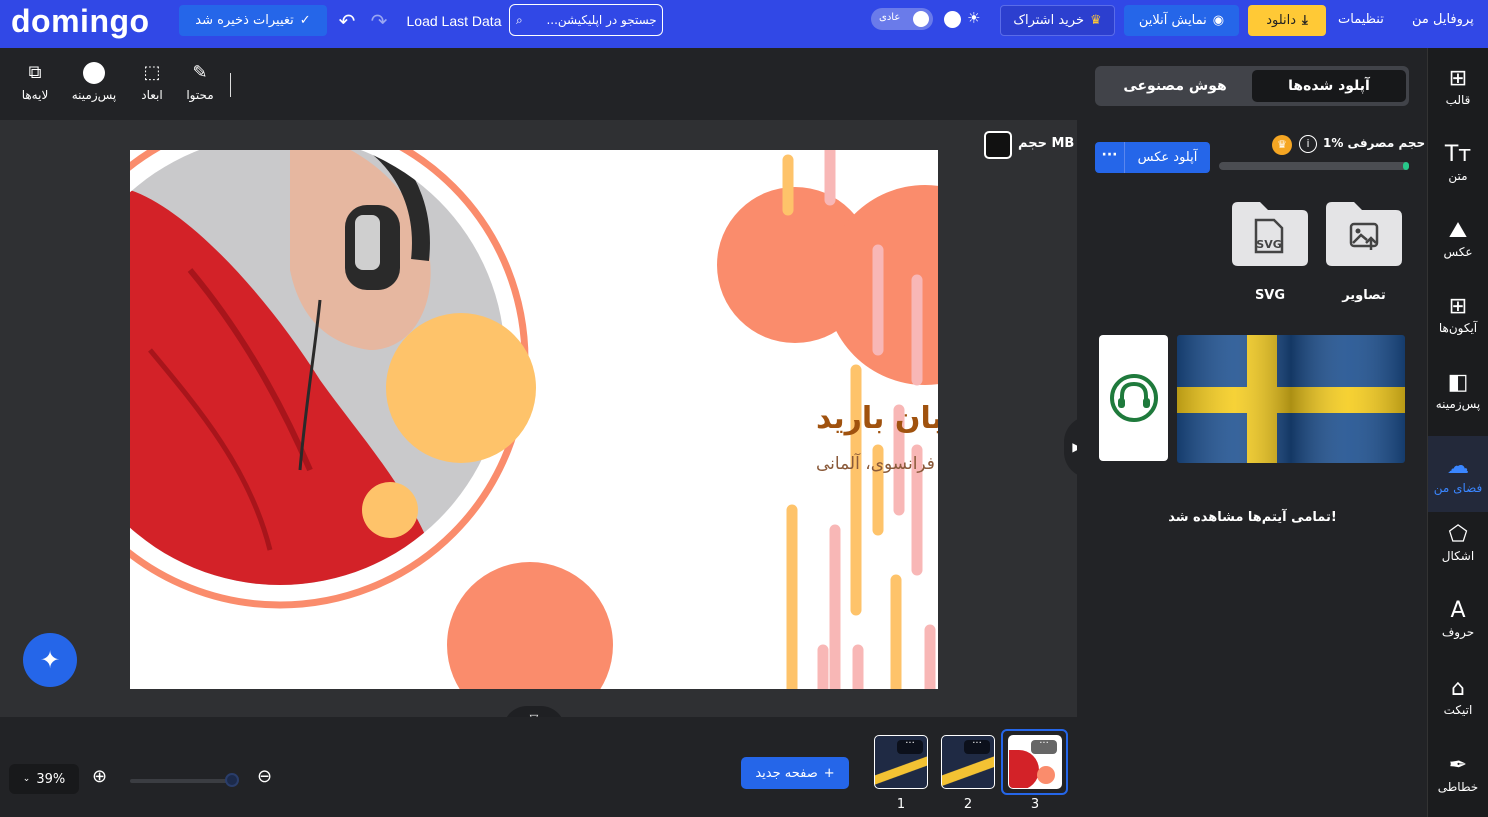 Image resolution: width=1488 pixels, height=817 pixels. What do you see at coordinates (902, 19) in the screenshot?
I see `mode-toggle: عادی` at bounding box center [902, 19].